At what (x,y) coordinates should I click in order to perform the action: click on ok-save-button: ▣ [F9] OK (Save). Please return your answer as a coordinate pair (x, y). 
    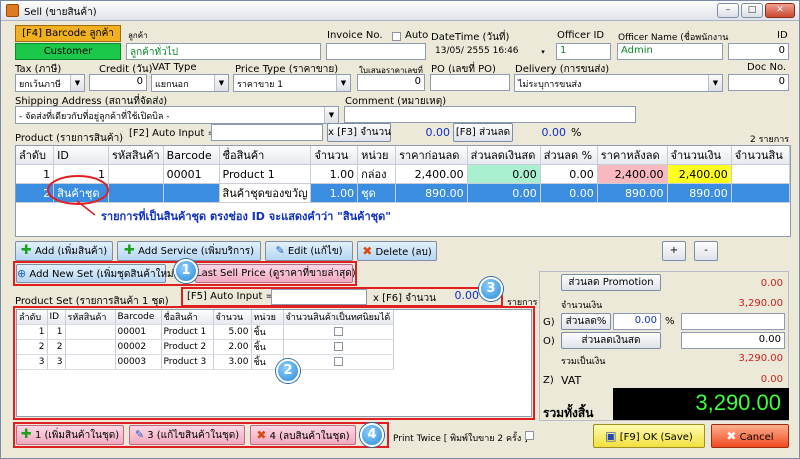
    Looking at the image, I should click on (649, 436).